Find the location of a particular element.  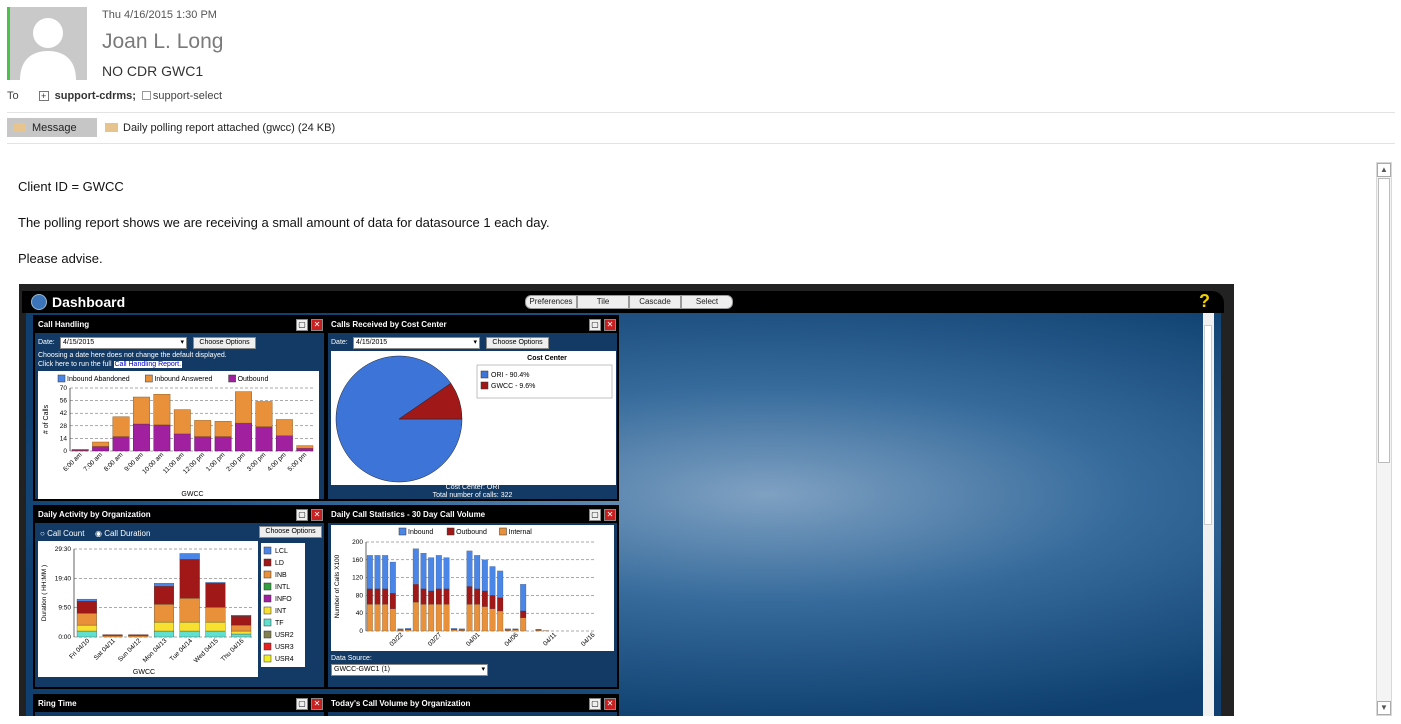

message-tab: Message is located at coordinates (52, 127).